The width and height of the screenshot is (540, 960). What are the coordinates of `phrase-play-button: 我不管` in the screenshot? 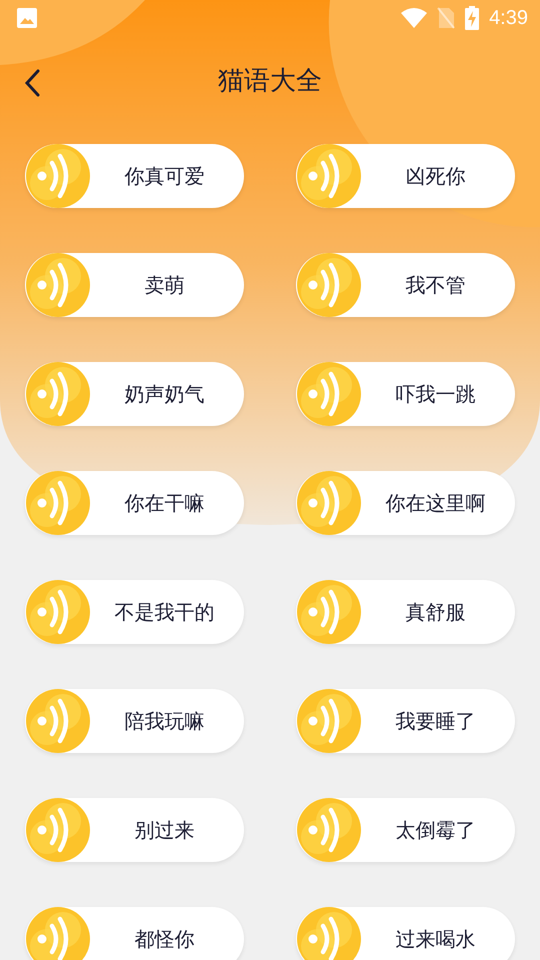 It's located at (405, 285).